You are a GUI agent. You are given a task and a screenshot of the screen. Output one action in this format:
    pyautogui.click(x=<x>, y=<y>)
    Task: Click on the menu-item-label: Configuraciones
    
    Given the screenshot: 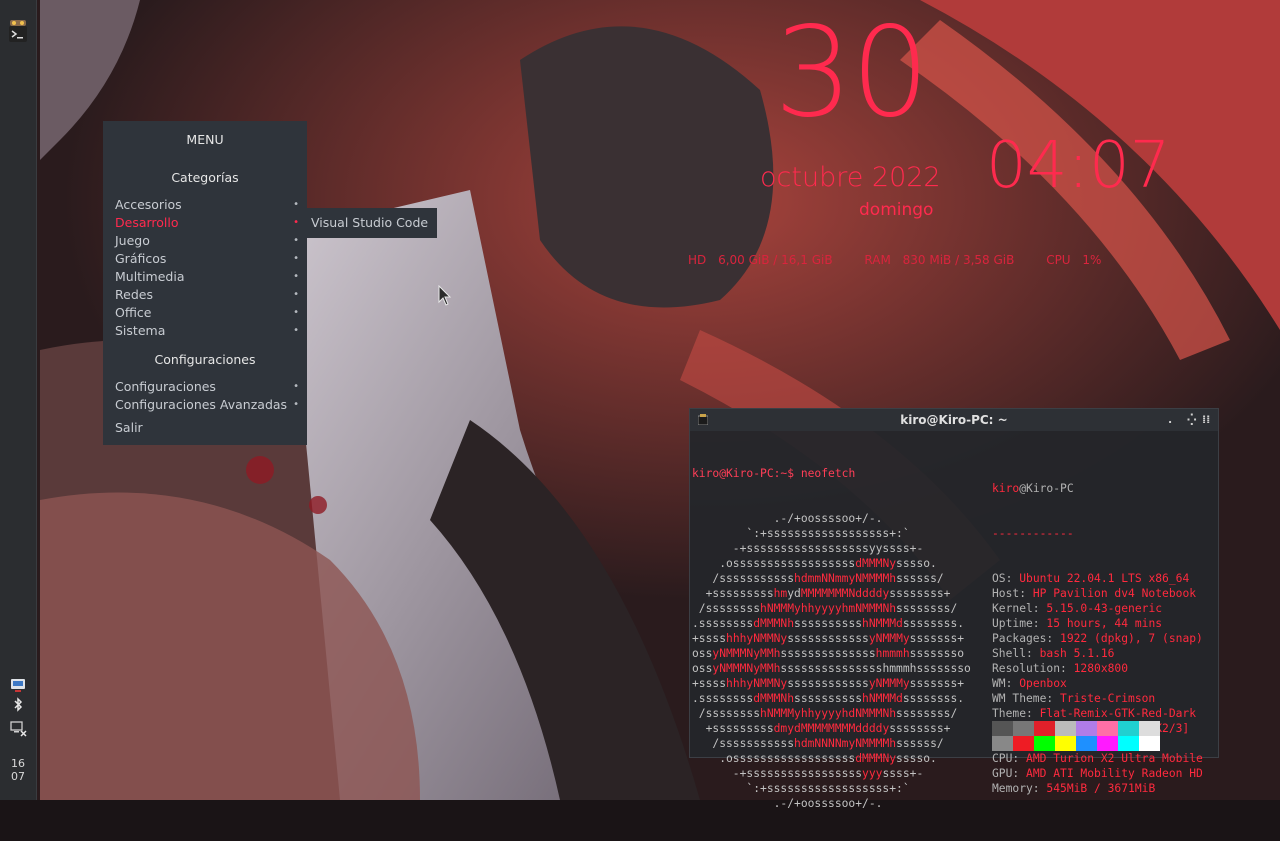 What is the action you would take?
    pyautogui.click(x=165, y=386)
    